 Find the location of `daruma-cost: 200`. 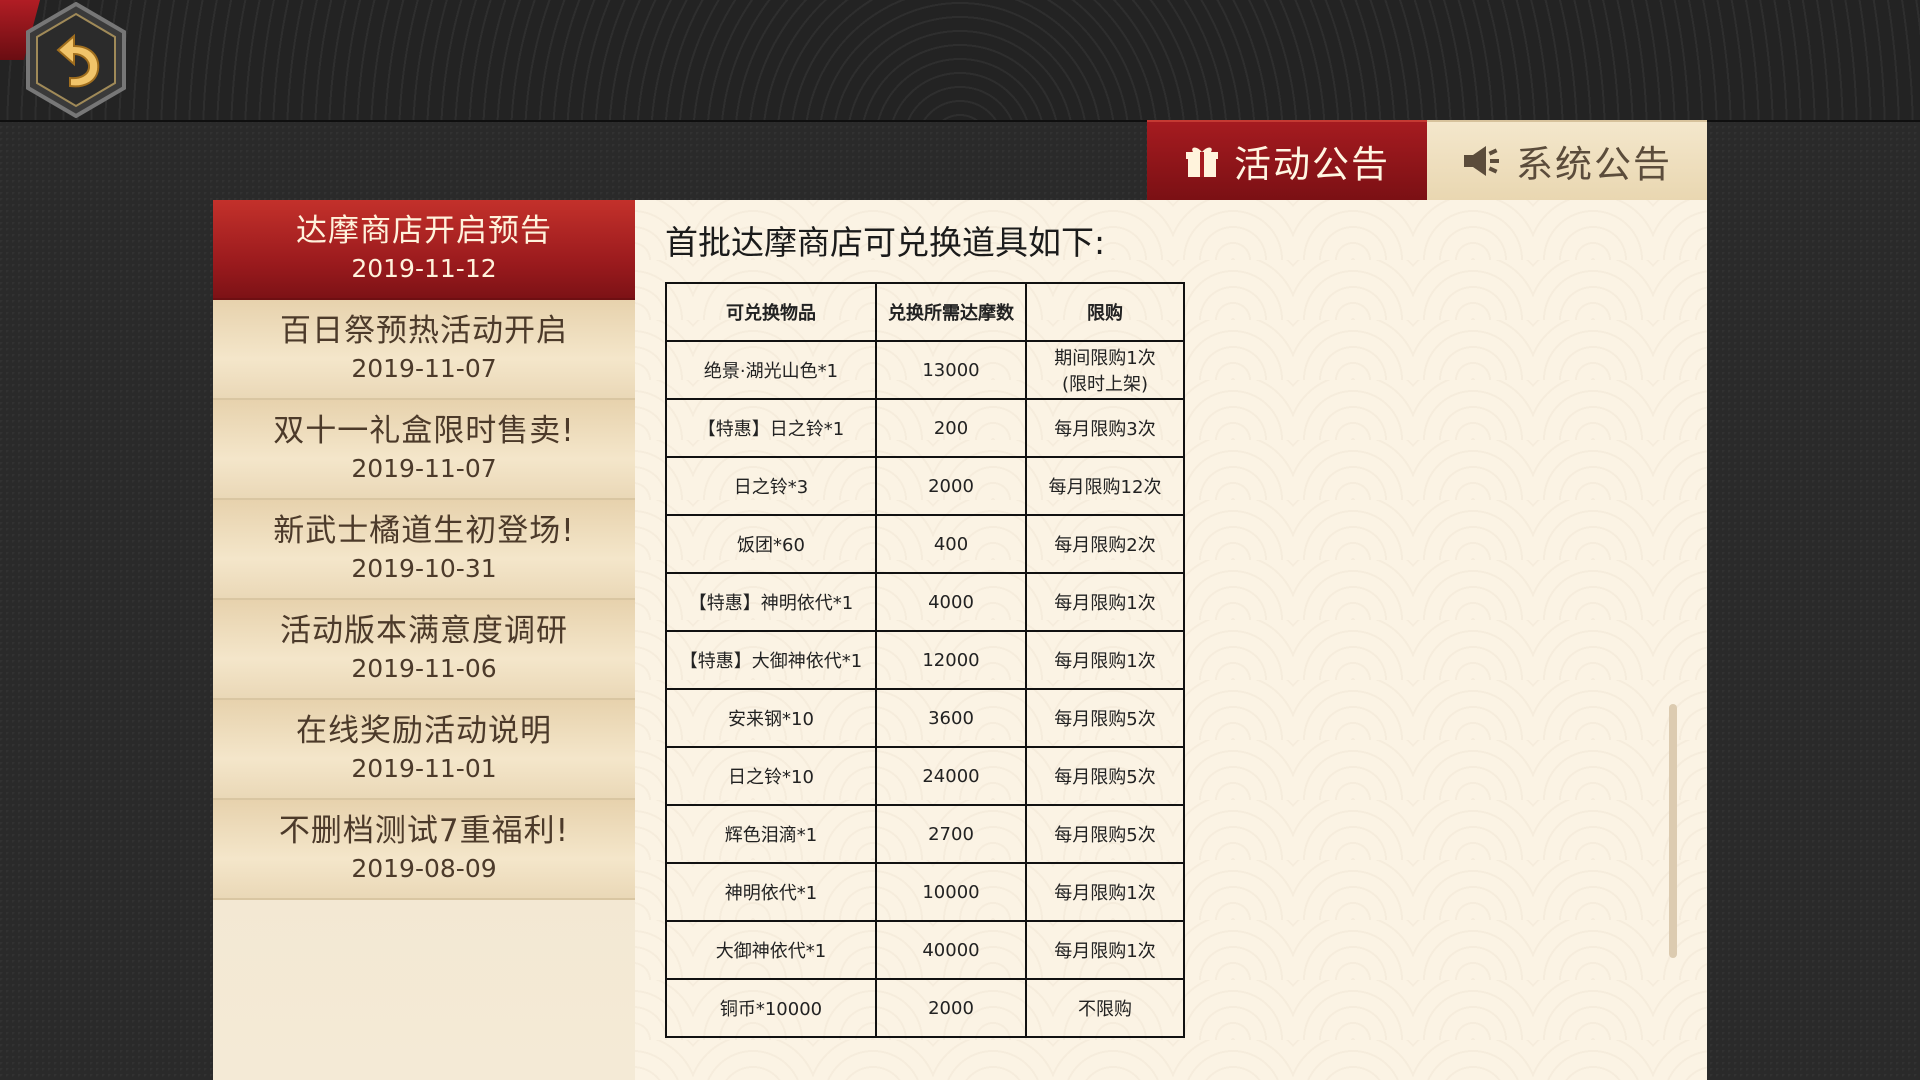

daruma-cost: 200 is located at coordinates (951, 428).